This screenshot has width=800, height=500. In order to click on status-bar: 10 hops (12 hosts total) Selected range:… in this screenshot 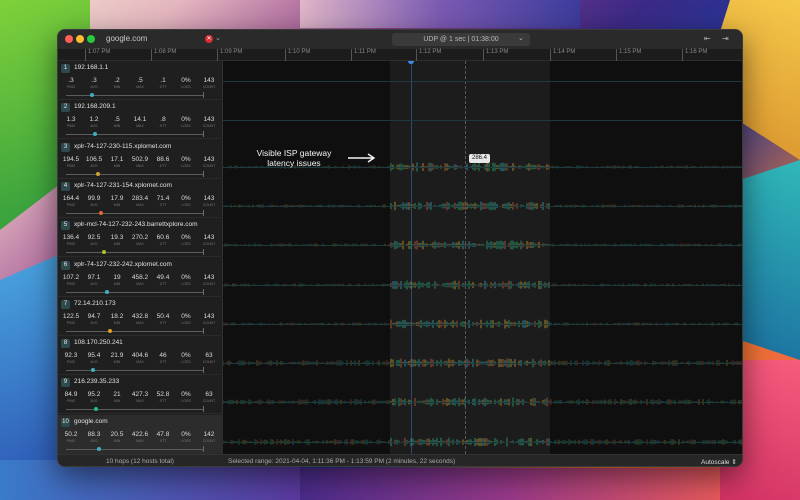, I will do `click(400, 460)`.